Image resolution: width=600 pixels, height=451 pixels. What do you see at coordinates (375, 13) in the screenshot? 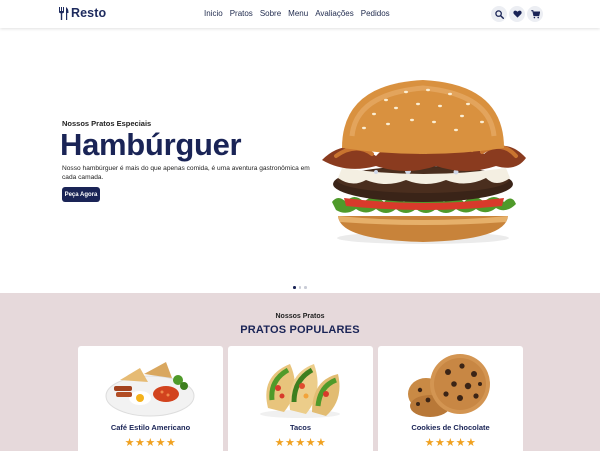
I see `nav-item-pedidos: Pedidos` at bounding box center [375, 13].